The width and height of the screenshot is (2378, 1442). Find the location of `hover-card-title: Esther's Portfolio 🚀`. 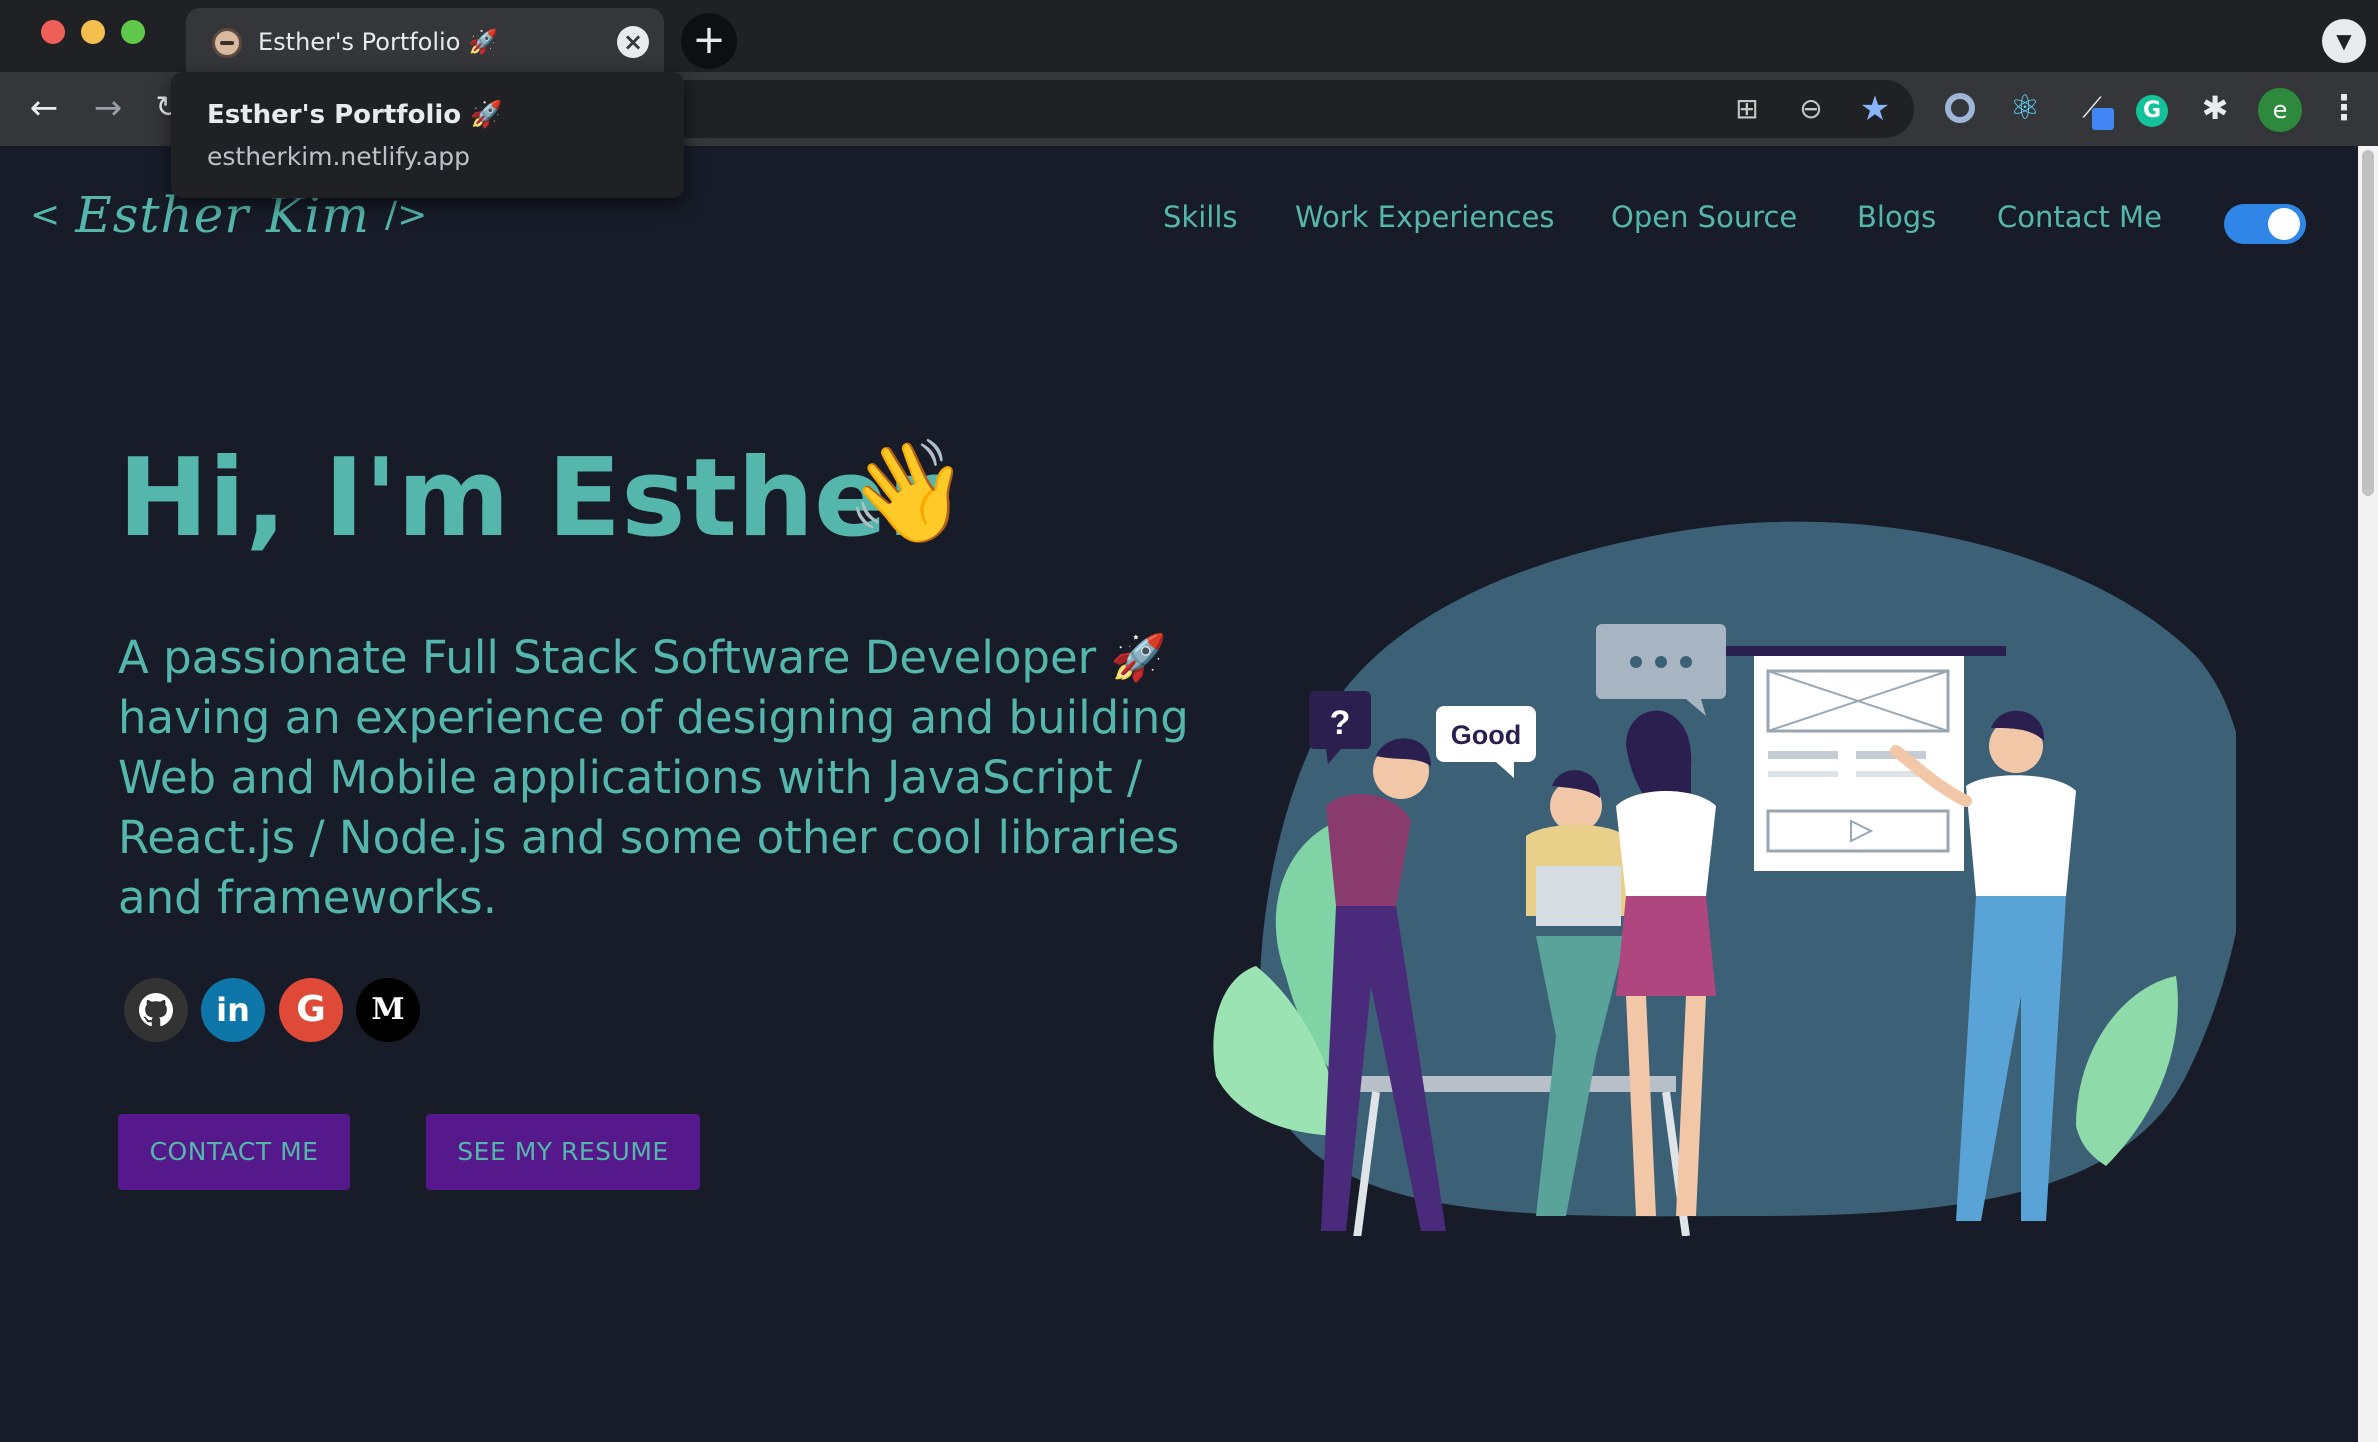

hover-card-title: Esther's Portfolio 🚀 is located at coordinates (355, 115).